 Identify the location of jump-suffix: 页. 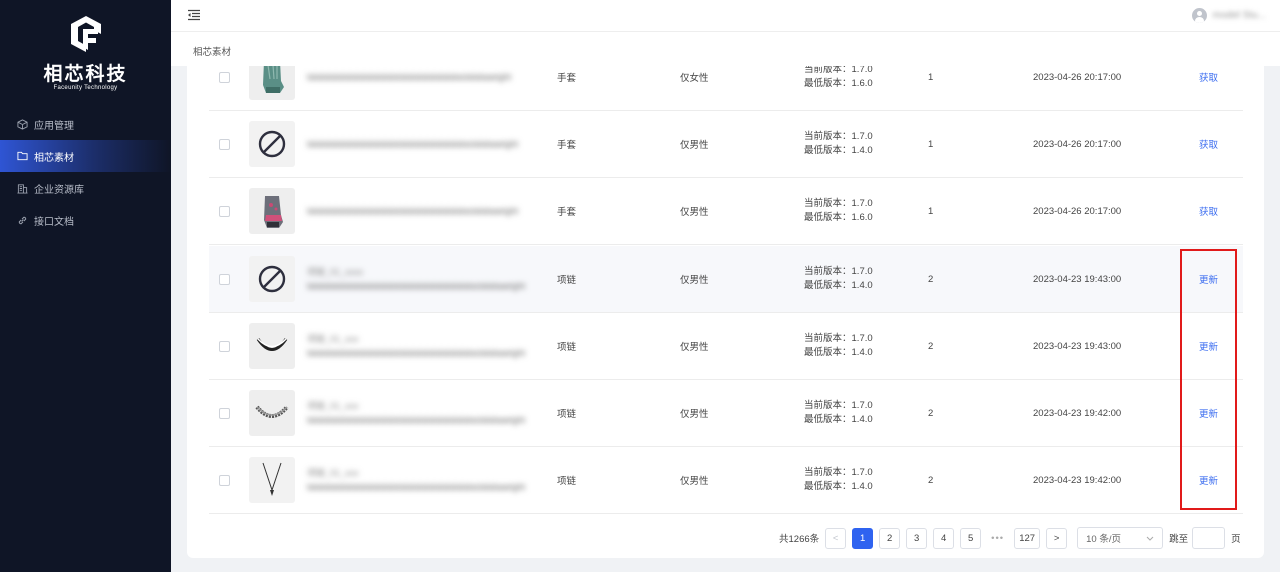
(1236, 539).